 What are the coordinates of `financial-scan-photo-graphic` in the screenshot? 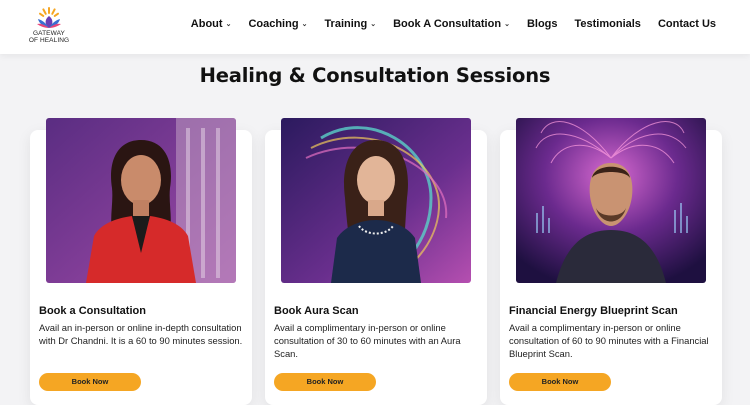 It's located at (611, 200).